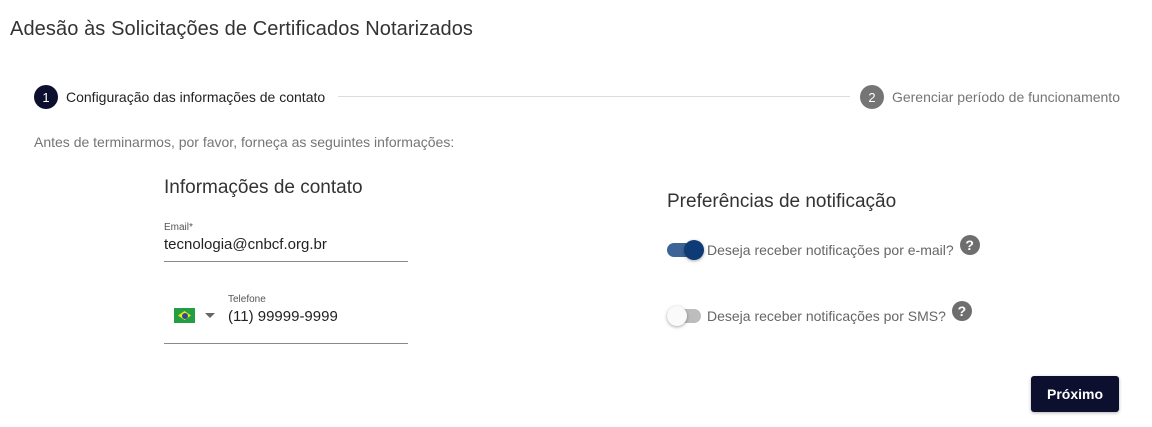  I want to click on sms-notification-label: Deseja receber notificações por SMS?, so click(826, 316).